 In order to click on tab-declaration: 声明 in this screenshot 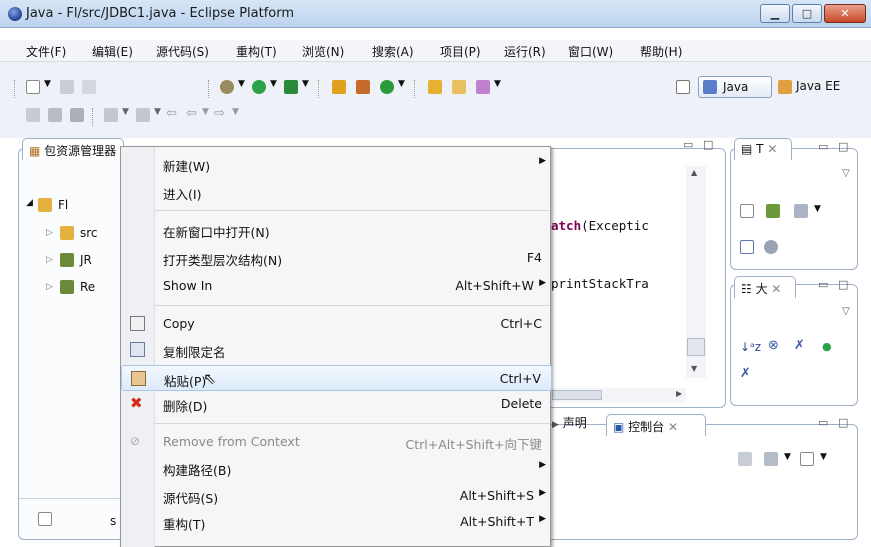, I will do `click(575, 423)`.